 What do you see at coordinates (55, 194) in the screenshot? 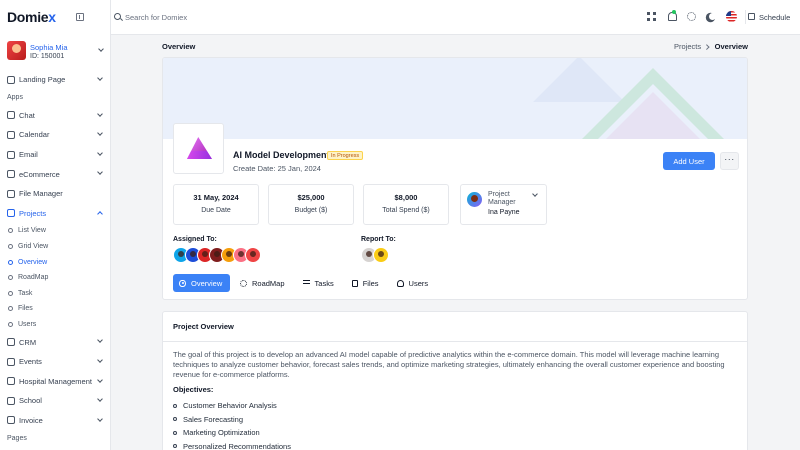
I see `sidebar-item-file-manager: File Manager` at bounding box center [55, 194].